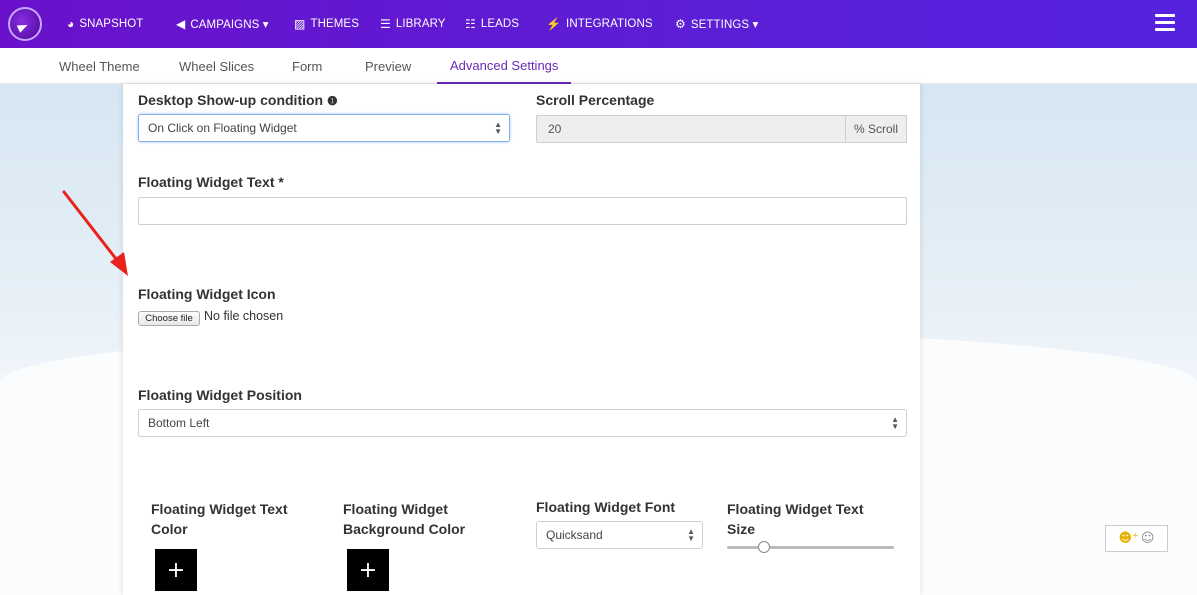 The height and width of the screenshot is (595, 1197). I want to click on background-color-label-line1: Floating Widget, so click(395, 509).